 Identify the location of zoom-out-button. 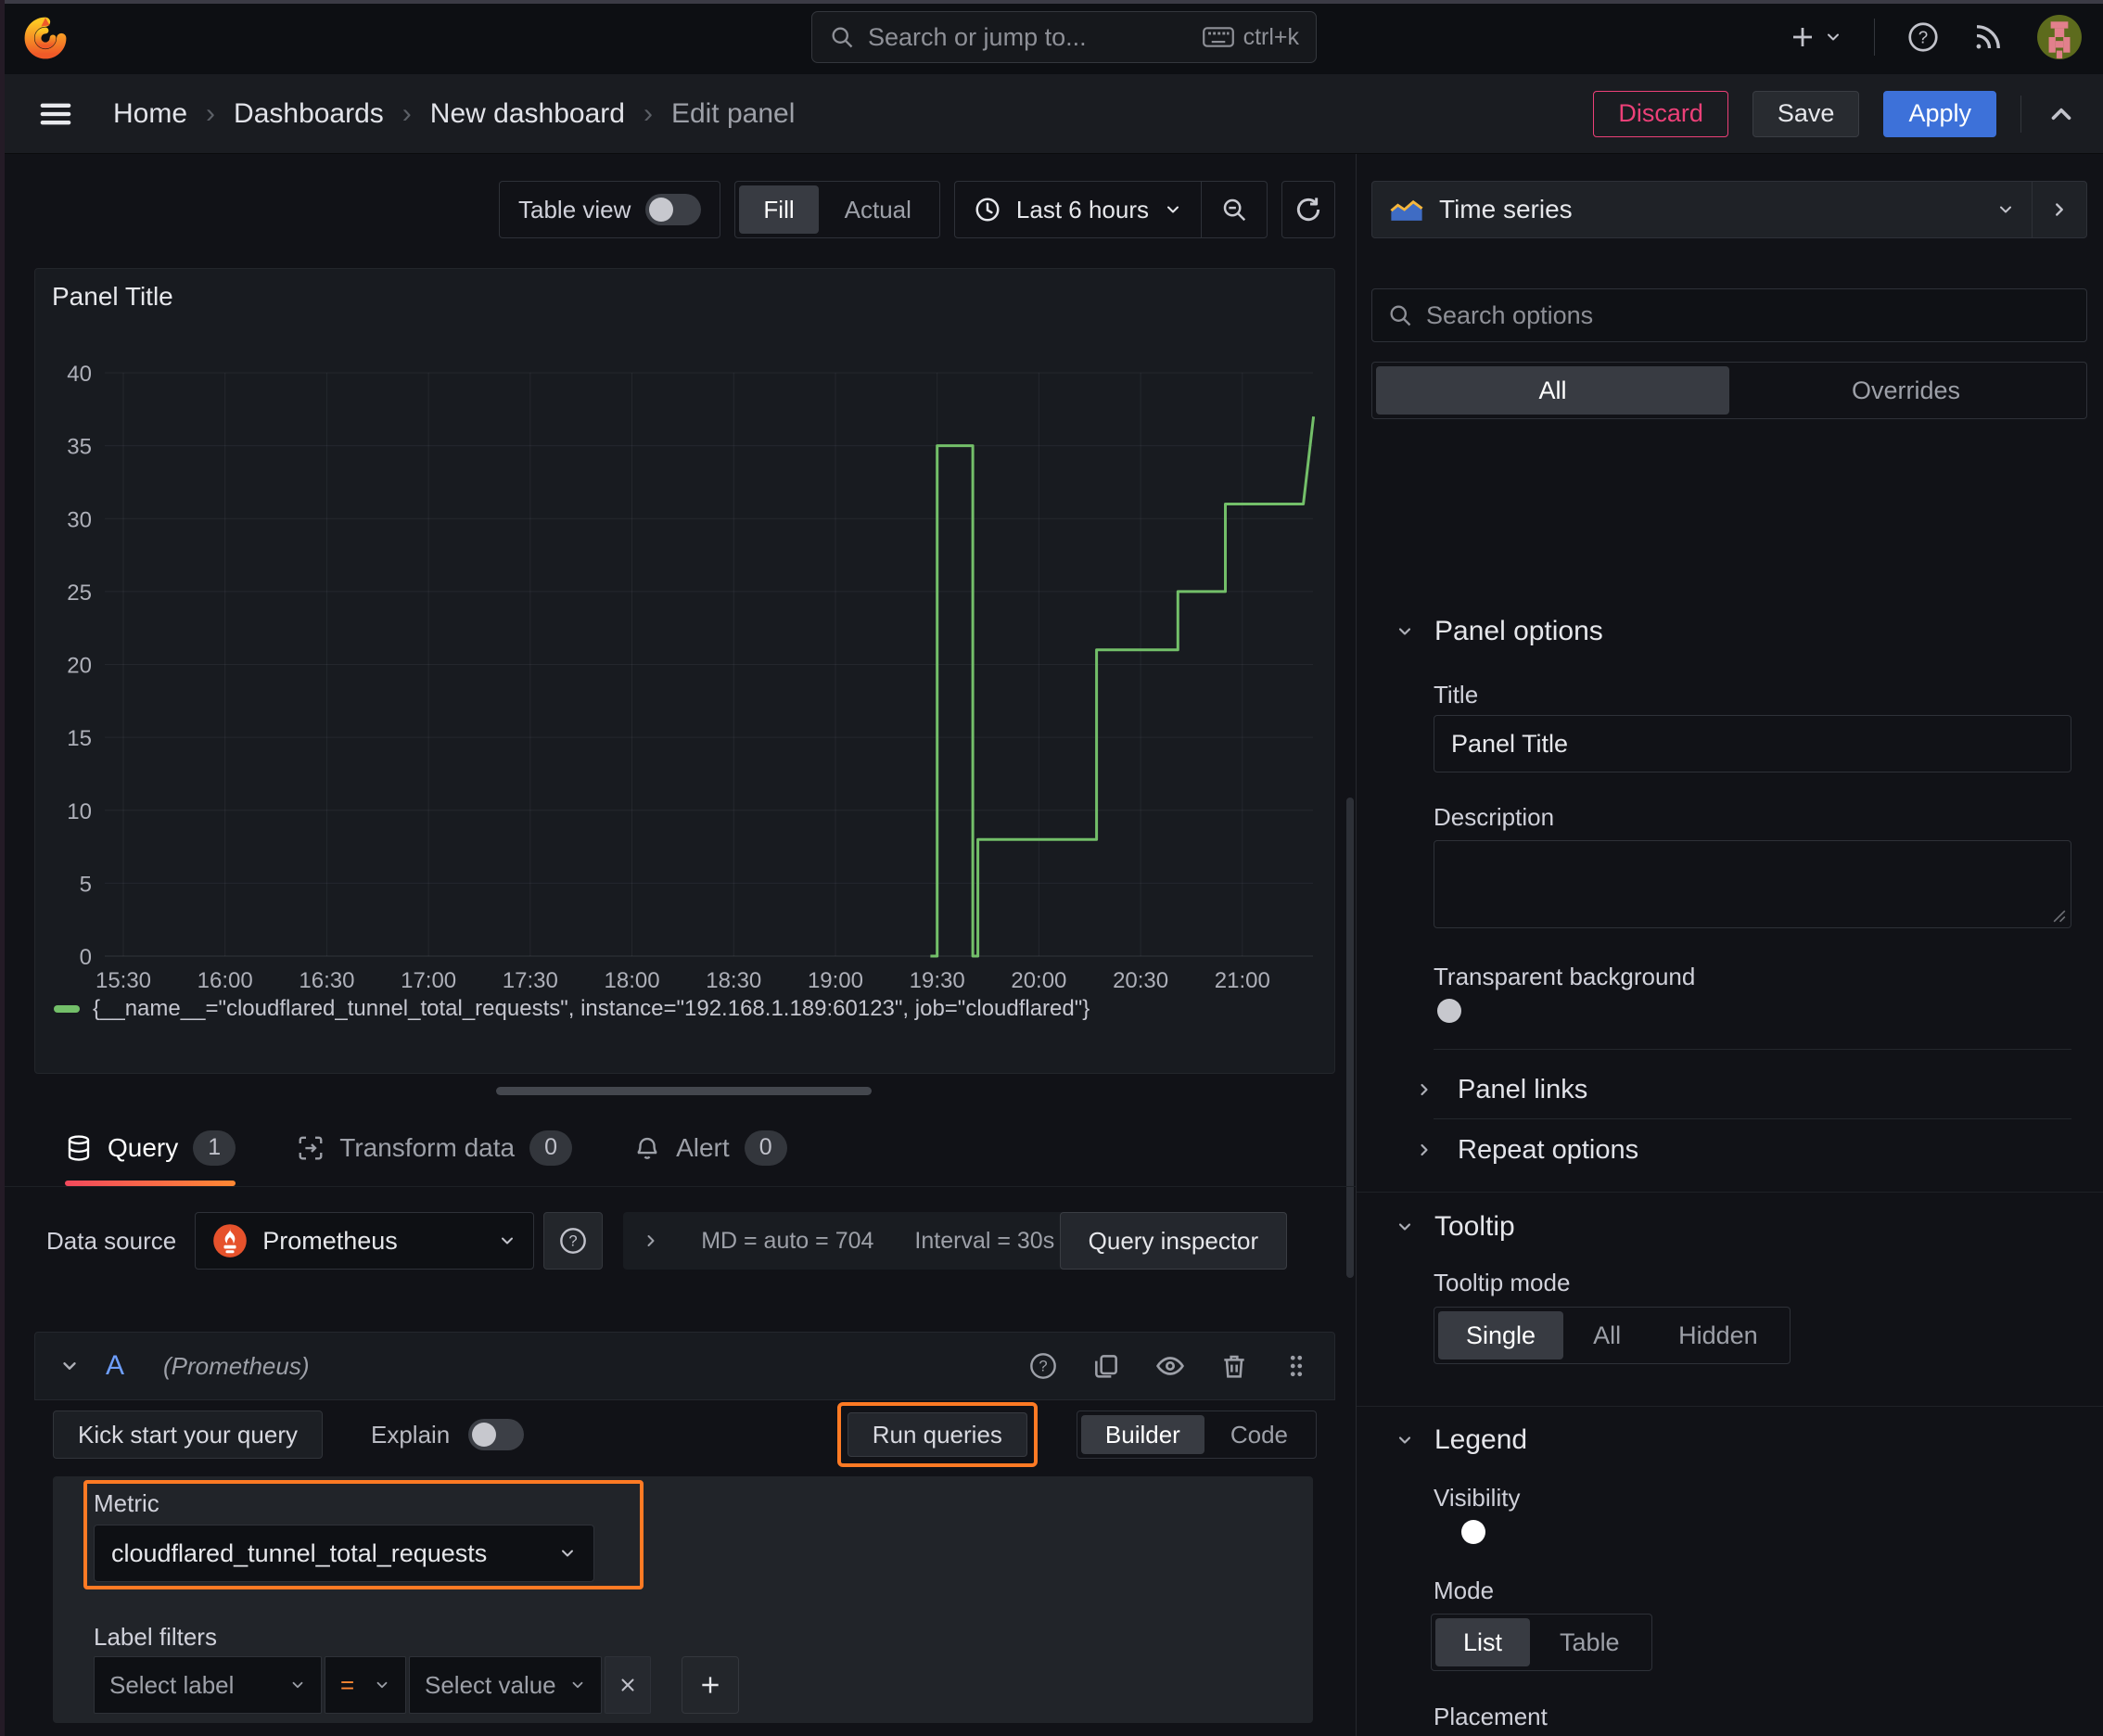
(1234, 209).